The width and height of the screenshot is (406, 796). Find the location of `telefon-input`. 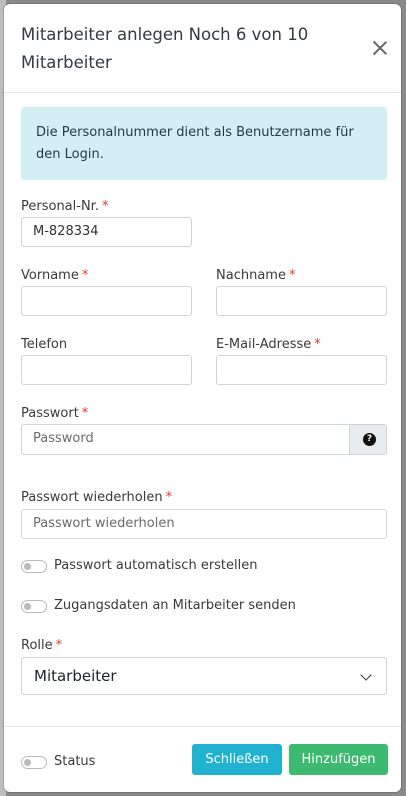

telefon-input is located at coordinates (106, 370).